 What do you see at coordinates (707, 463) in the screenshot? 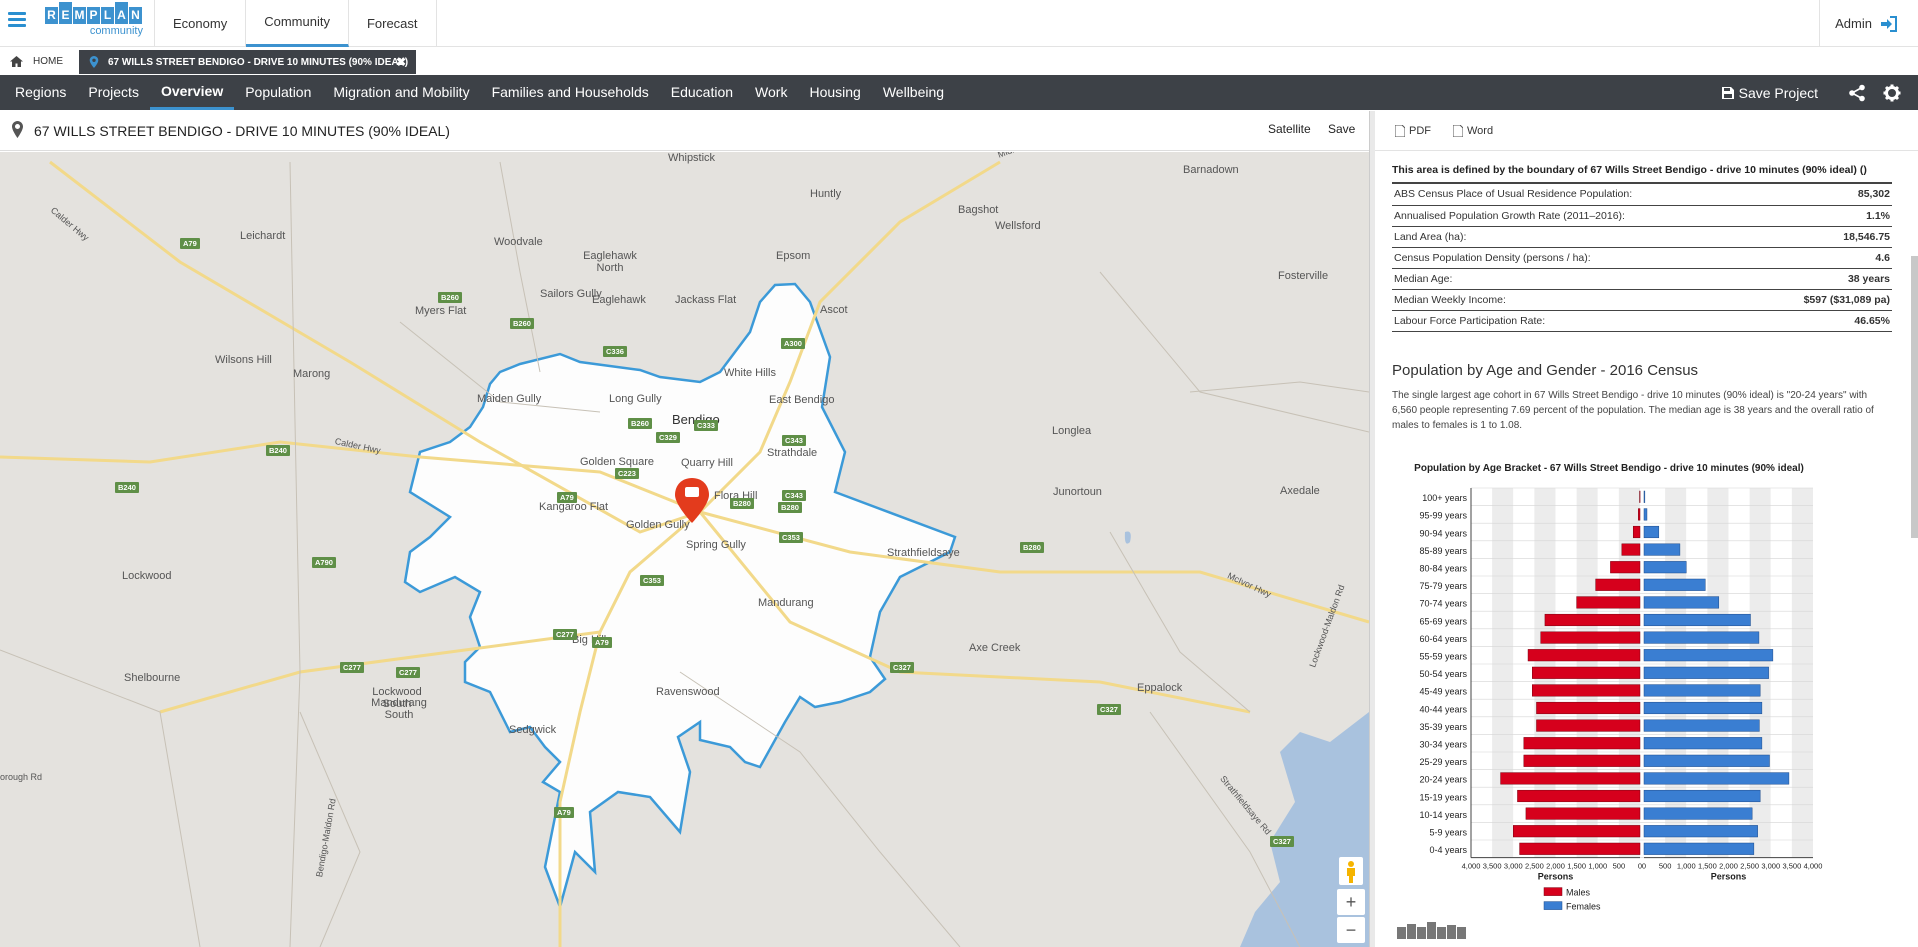
I see `place-label: Quarry Hill` at bounding box center [707, 463].